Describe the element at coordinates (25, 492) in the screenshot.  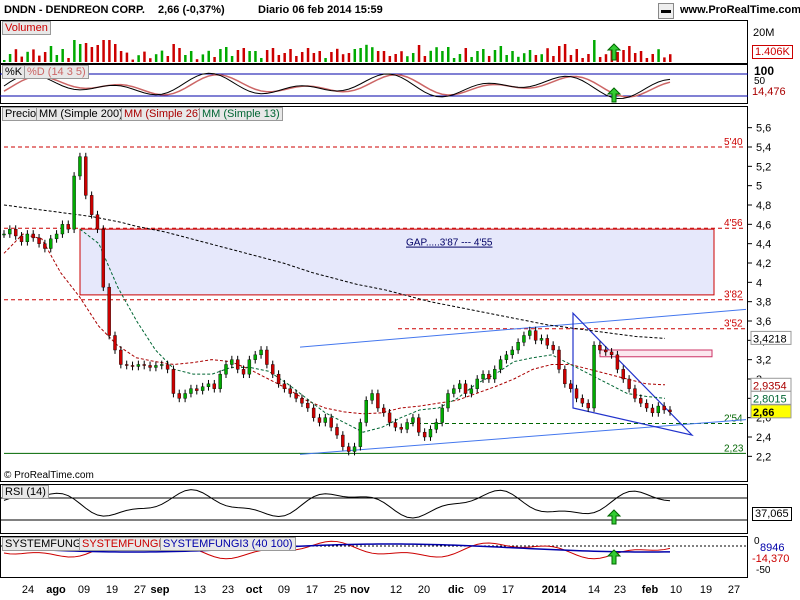
I see `rsi-label: RSI (14)` at that location.